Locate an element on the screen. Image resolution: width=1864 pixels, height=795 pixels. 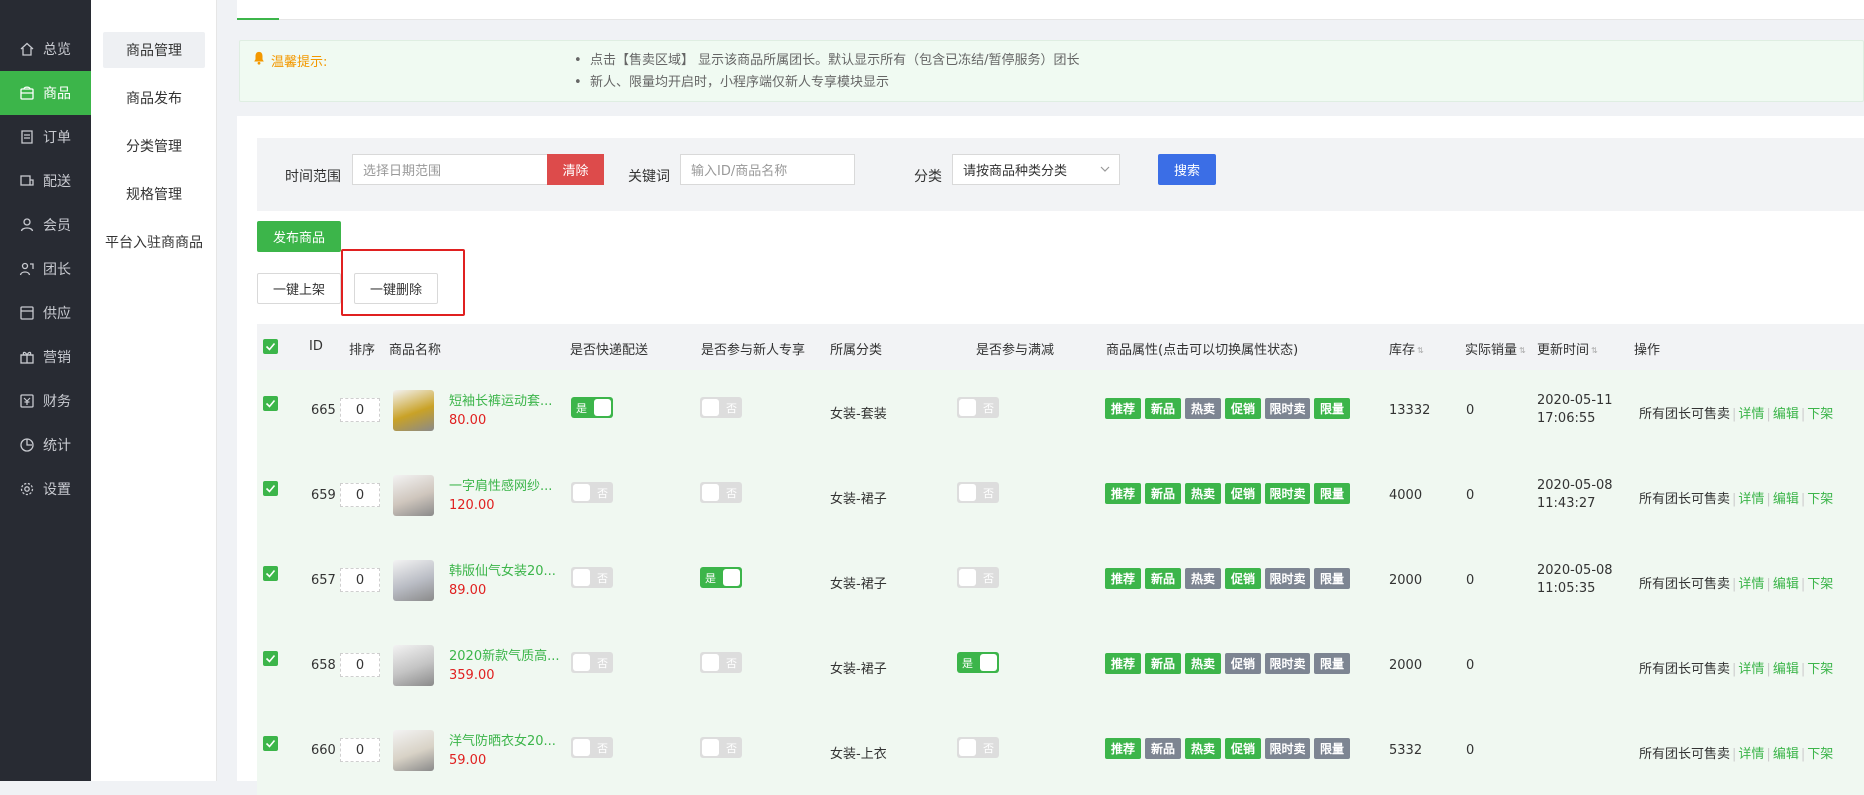
submenu-item: 规格管理 is located at coordinates (154, 194).